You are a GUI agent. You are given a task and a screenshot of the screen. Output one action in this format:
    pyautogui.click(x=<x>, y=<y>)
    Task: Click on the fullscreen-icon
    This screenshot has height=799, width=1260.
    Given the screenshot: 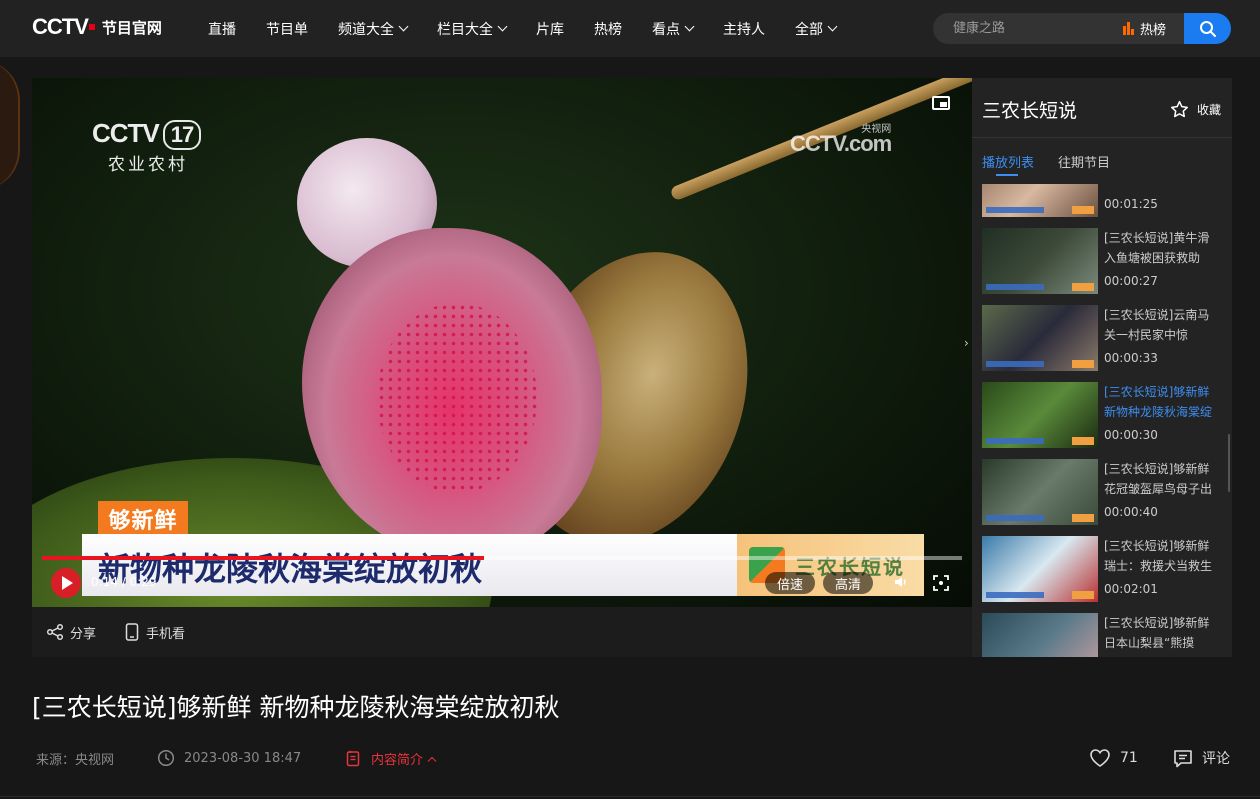 What is the action you would take?
    pyautogui.click(x=941, y=583)
    